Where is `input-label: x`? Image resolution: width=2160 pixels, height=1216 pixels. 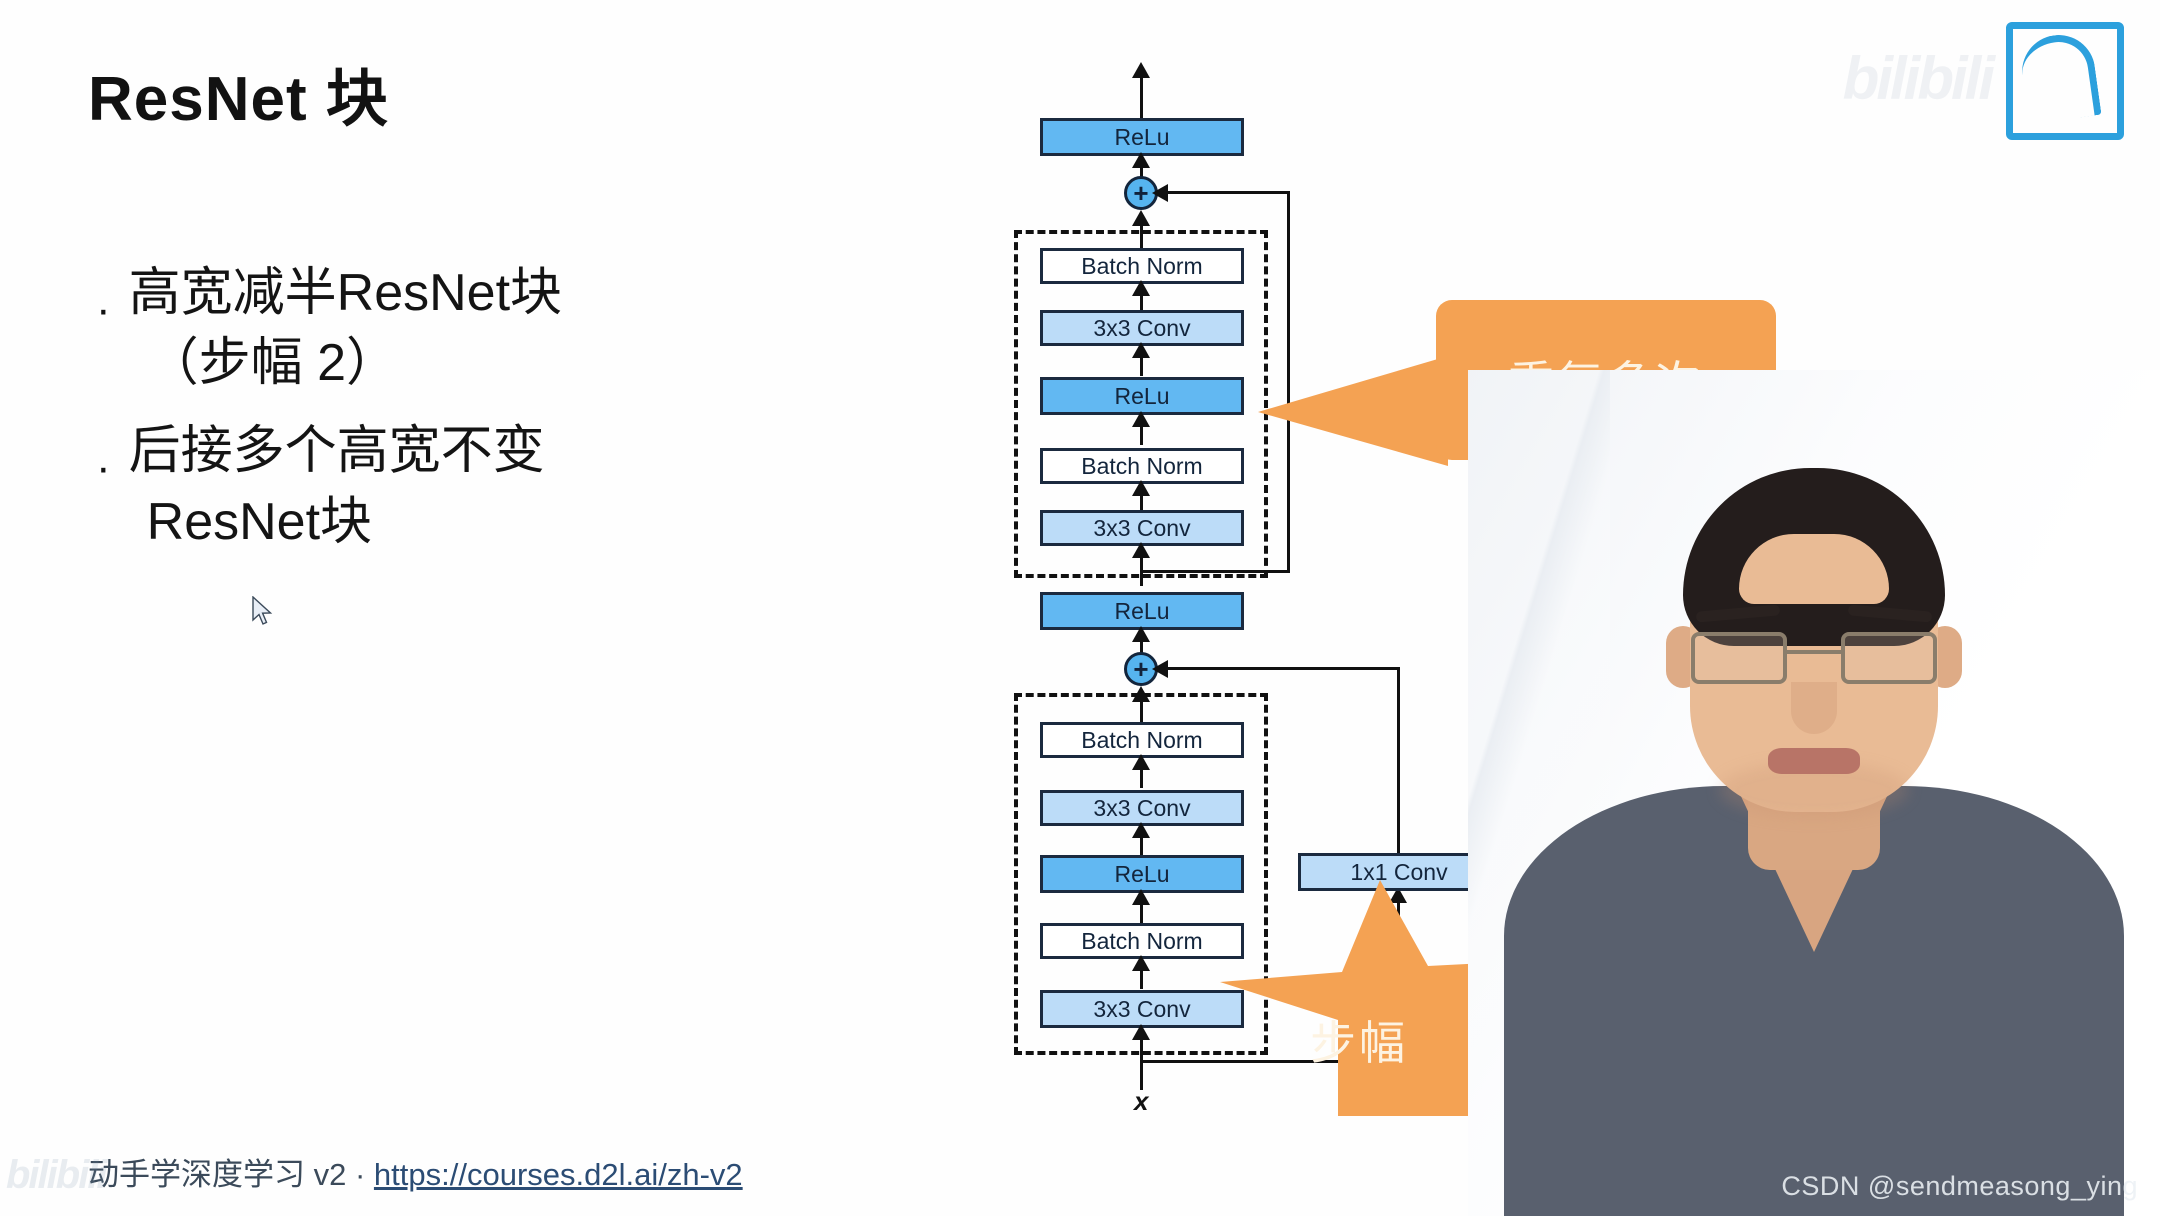 input-label: x is located at coordinates (1141, 1101).